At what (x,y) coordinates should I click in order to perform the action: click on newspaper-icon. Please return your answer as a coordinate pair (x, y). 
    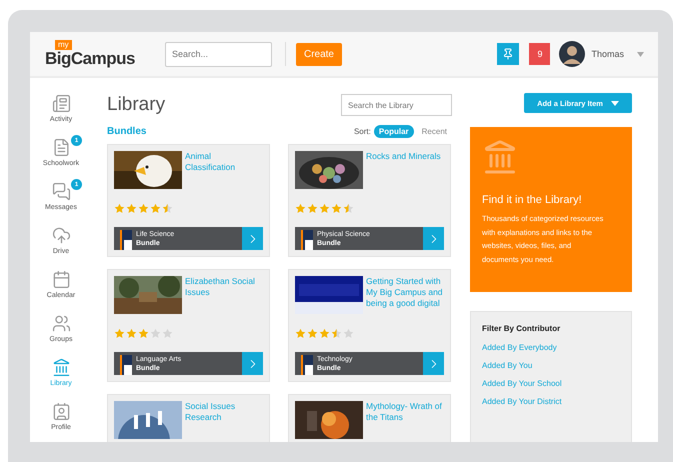
    Looking at the image, I should click on (61, 103).